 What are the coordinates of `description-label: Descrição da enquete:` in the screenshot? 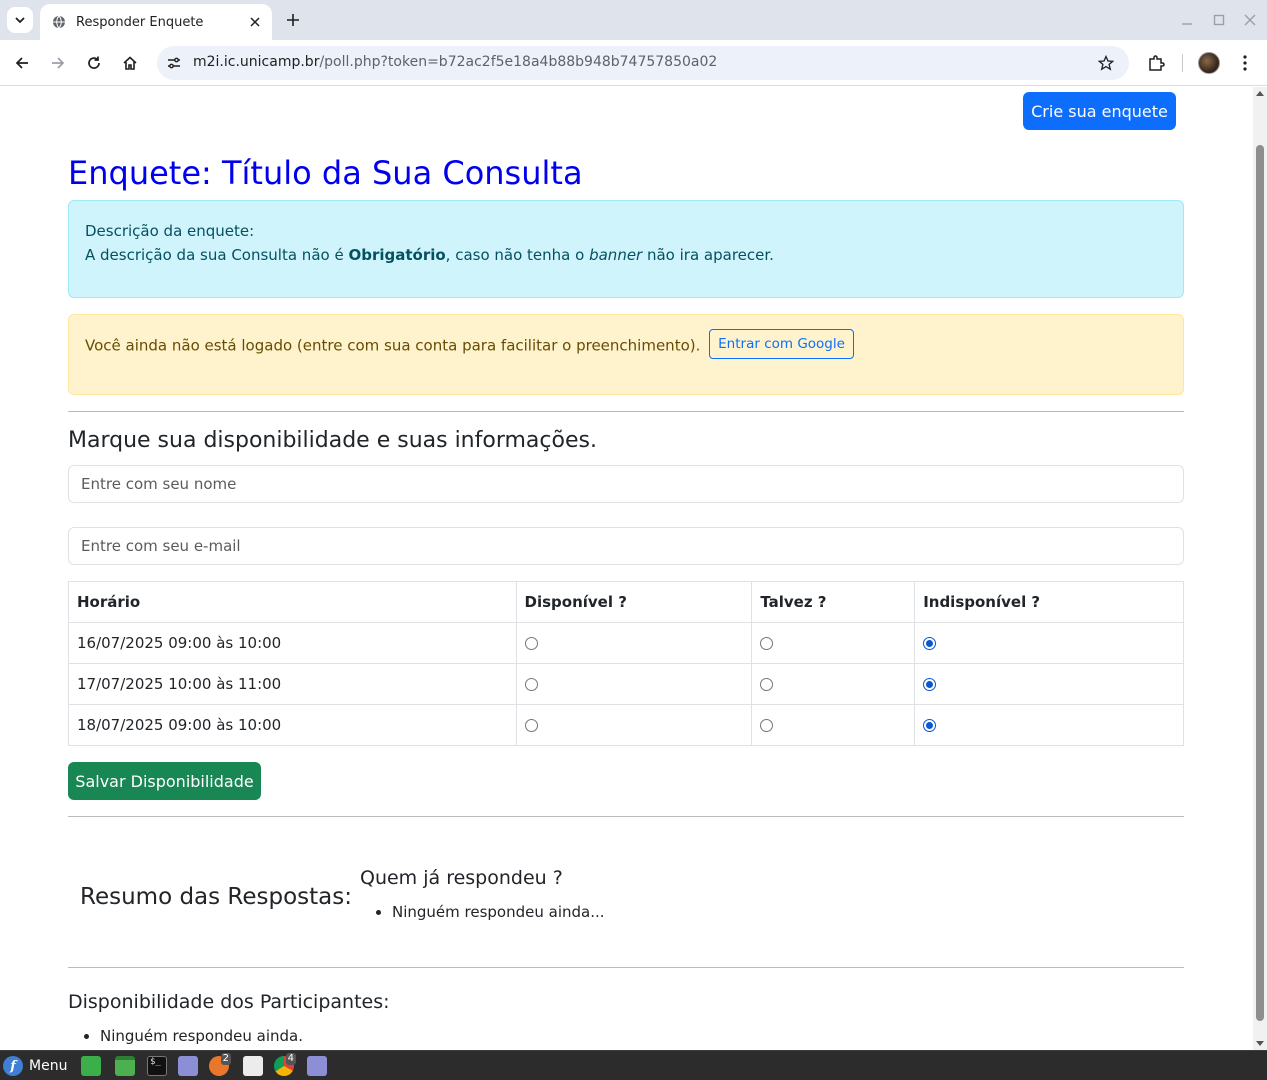 It's located at (170, 231).